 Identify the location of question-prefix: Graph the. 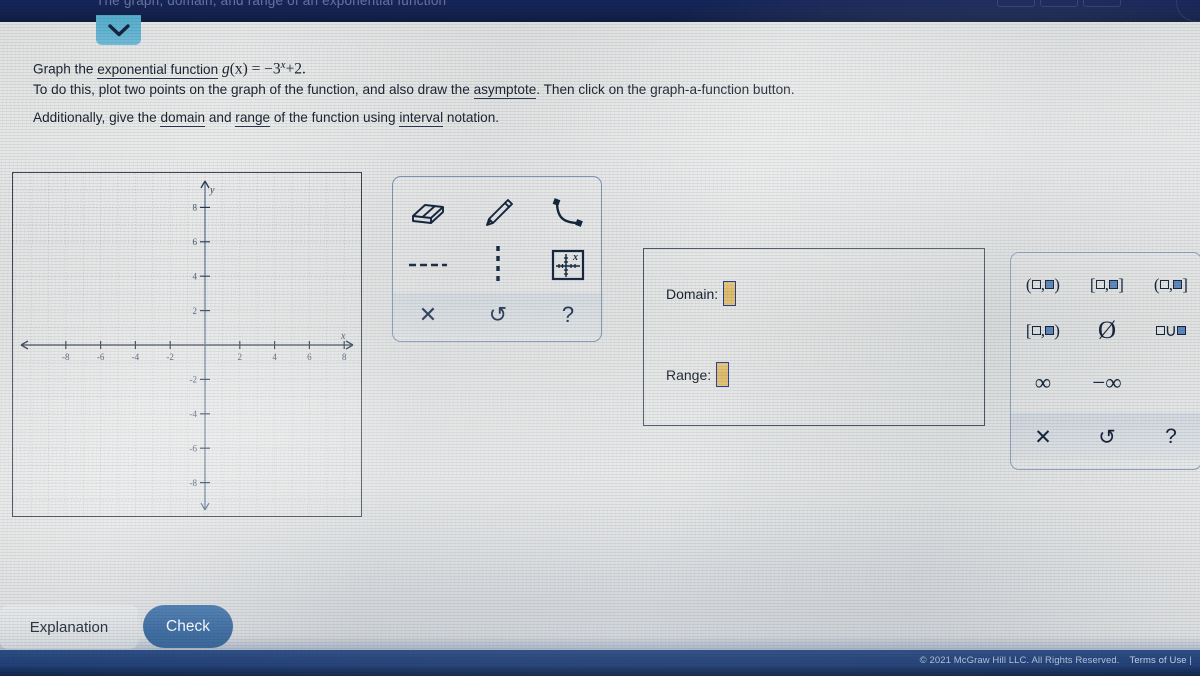
(65, 69).